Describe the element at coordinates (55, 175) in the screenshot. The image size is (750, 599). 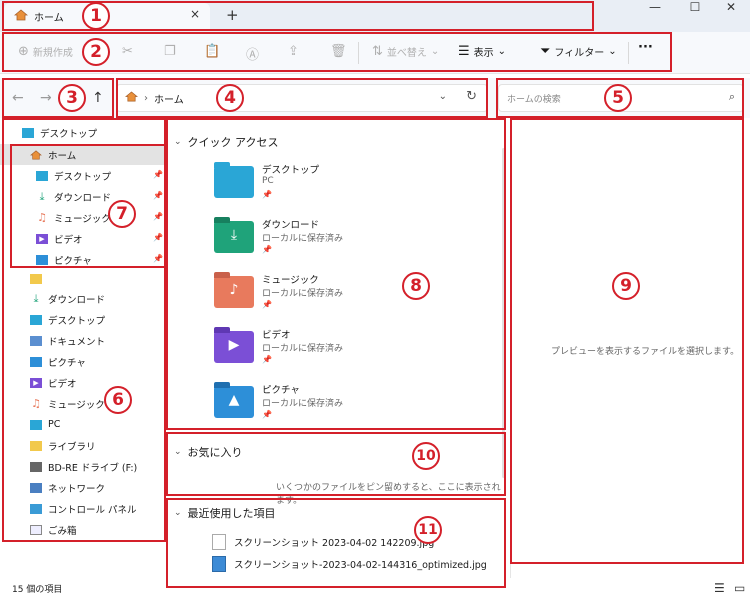
I see `sidebar-pinned-desktop: デスクトップ` at that location.